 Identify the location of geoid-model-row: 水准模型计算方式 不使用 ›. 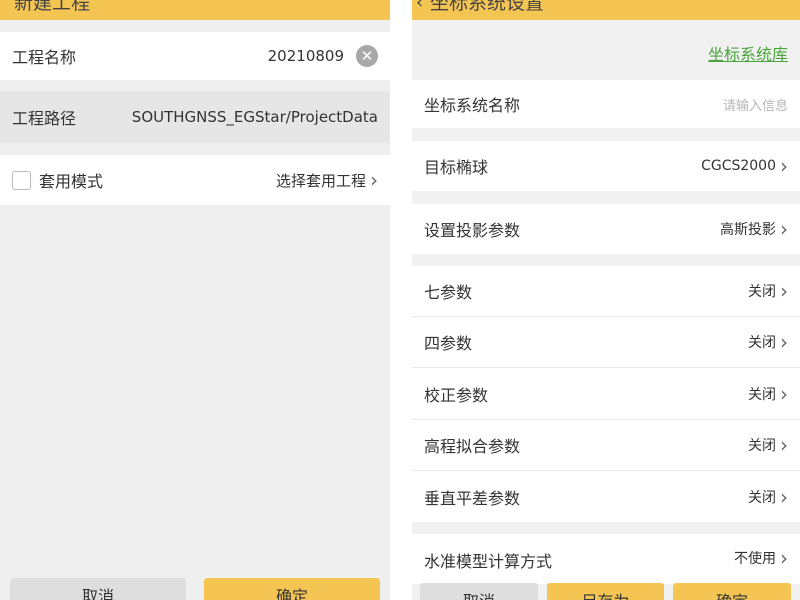
(606, 559).